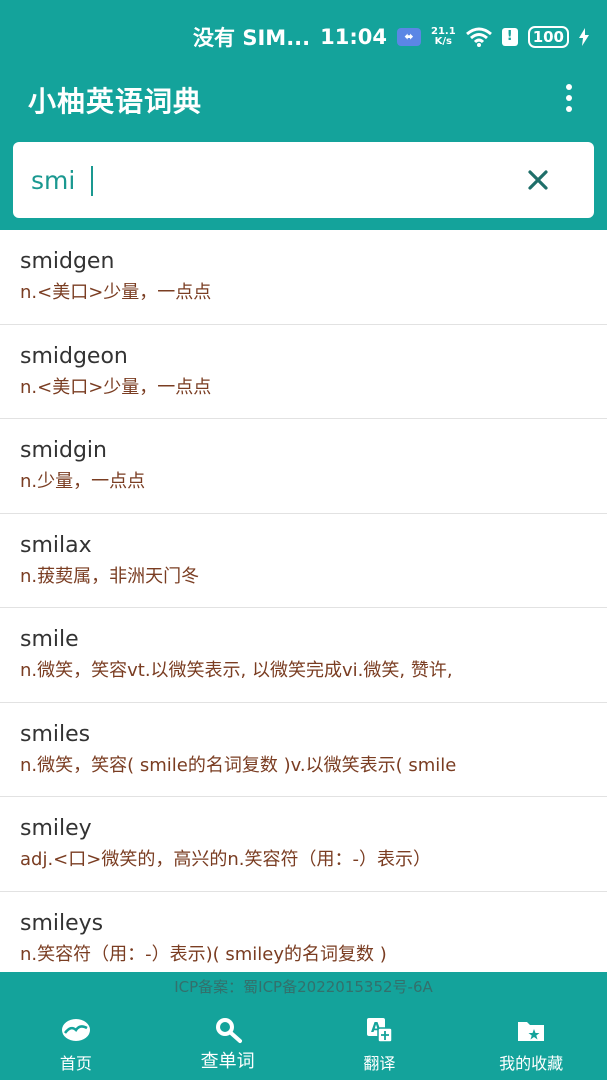 The image size is (607, 1080). I want to click on status-bar: 没有 SIM... 11:04 ⬌ 21.1 K/s ! 100, so click(303, 36).